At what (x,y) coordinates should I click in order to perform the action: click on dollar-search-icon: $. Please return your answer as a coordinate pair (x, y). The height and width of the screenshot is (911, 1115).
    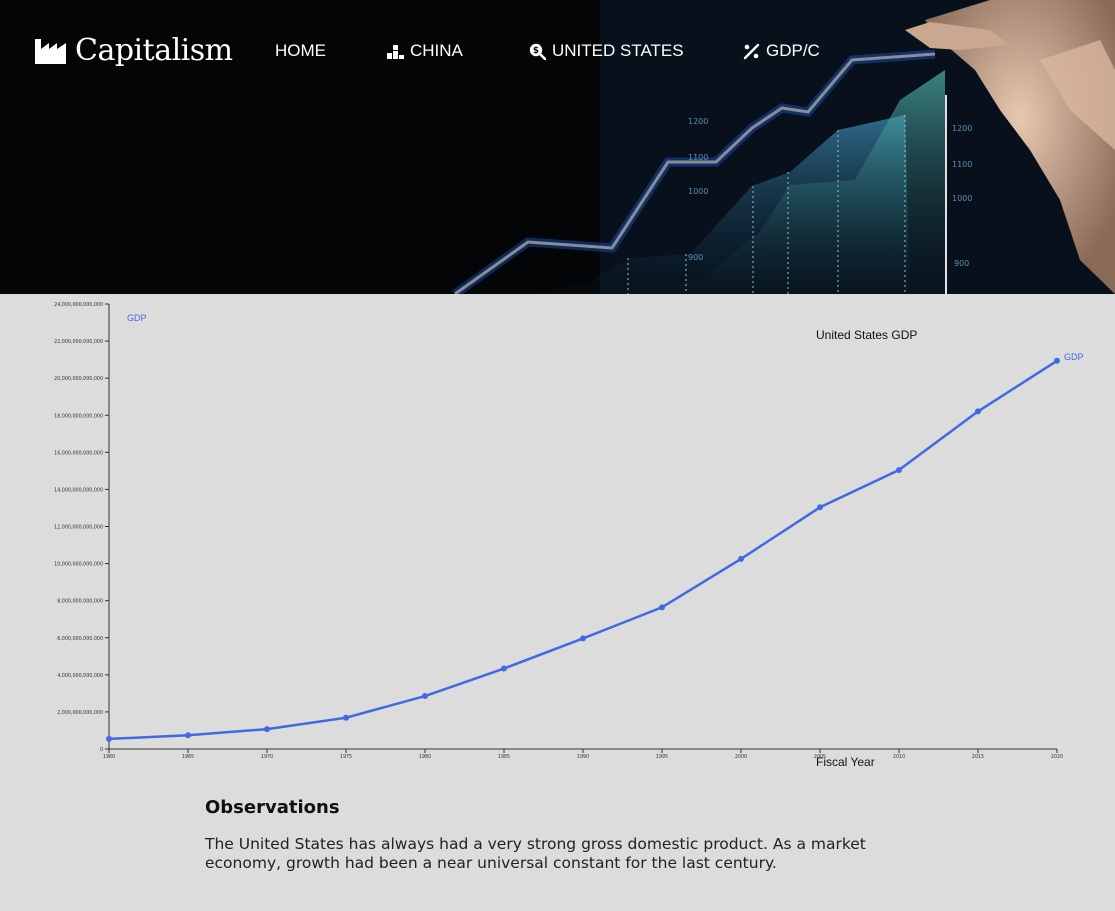
    Looking at the image, I should click on (537, 51).